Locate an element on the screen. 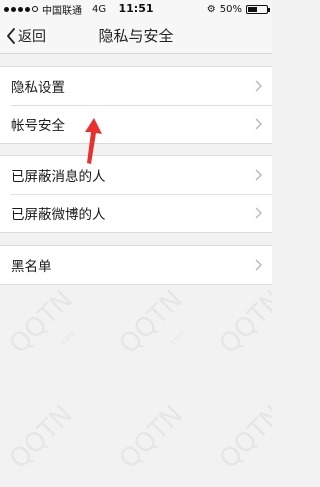 This screenshot has height=487, width=320. row-label: 帐号安全 is located at coordinates (38, 126).